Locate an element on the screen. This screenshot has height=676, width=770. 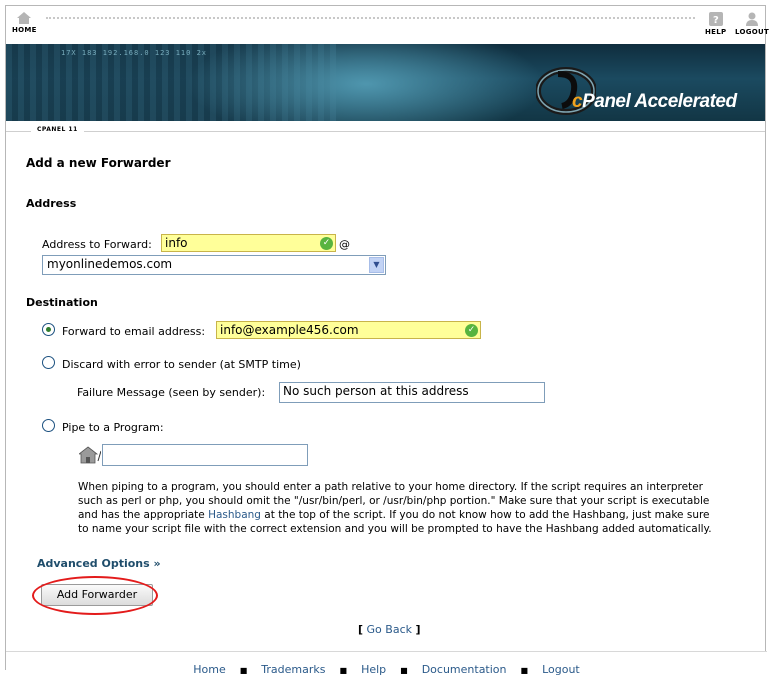
destination-section-title: Destination is located at coordinates (62, 302).